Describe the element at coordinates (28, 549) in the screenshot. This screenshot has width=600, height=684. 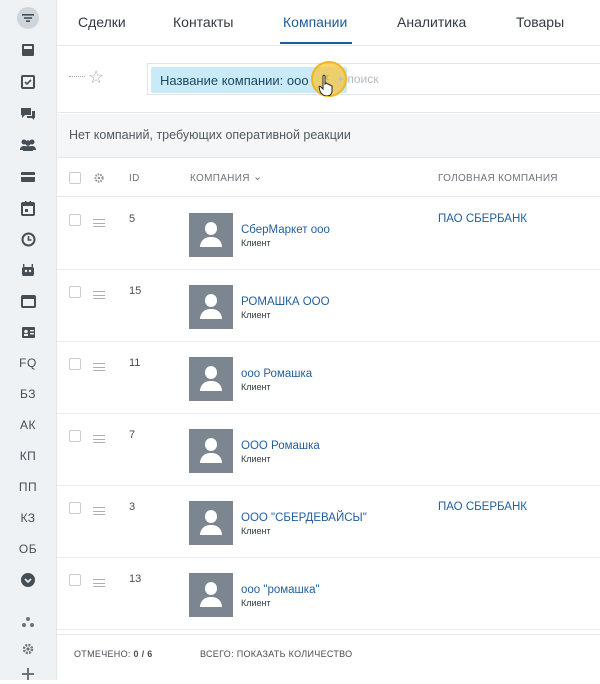
I see `sidebar-item-ob: ОБ` at that location.